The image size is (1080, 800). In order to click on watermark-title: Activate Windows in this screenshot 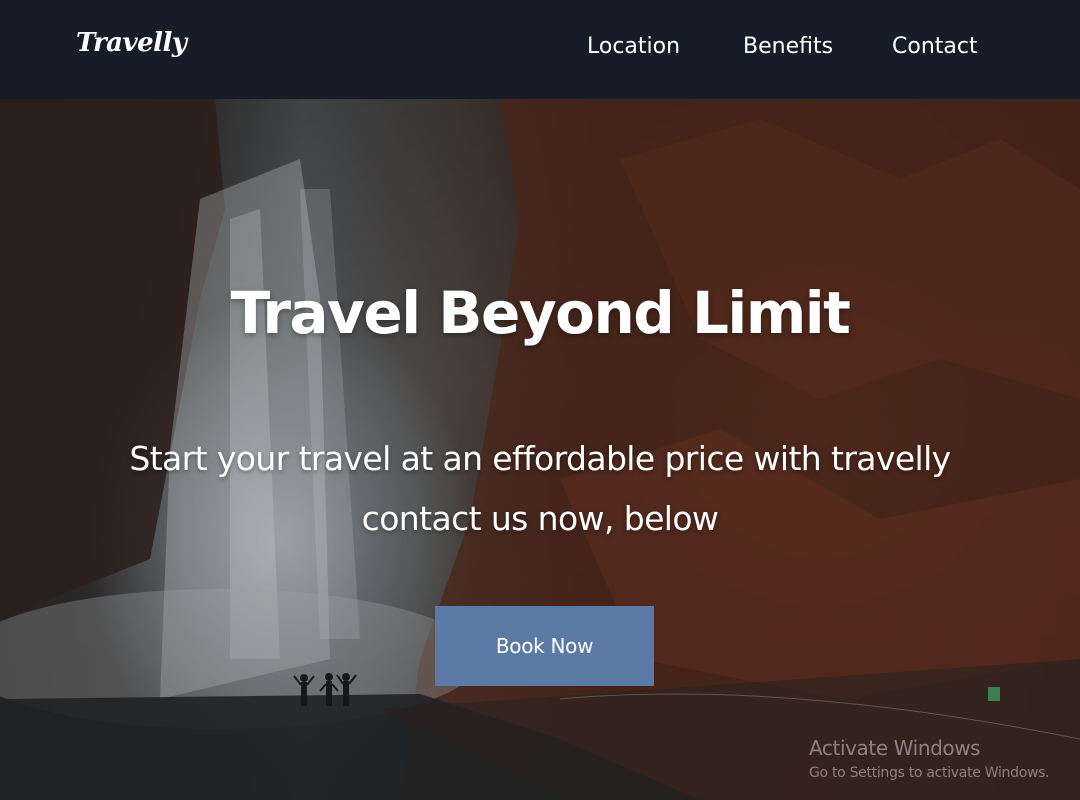, I will do `click(895, 748)`.